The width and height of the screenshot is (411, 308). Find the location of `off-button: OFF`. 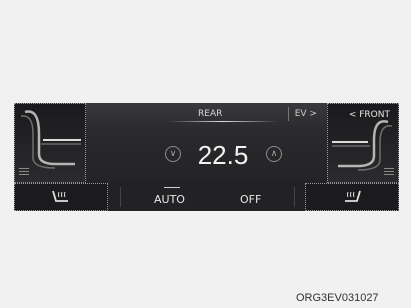

off-button: OFF is located at coordinates (250, 199).